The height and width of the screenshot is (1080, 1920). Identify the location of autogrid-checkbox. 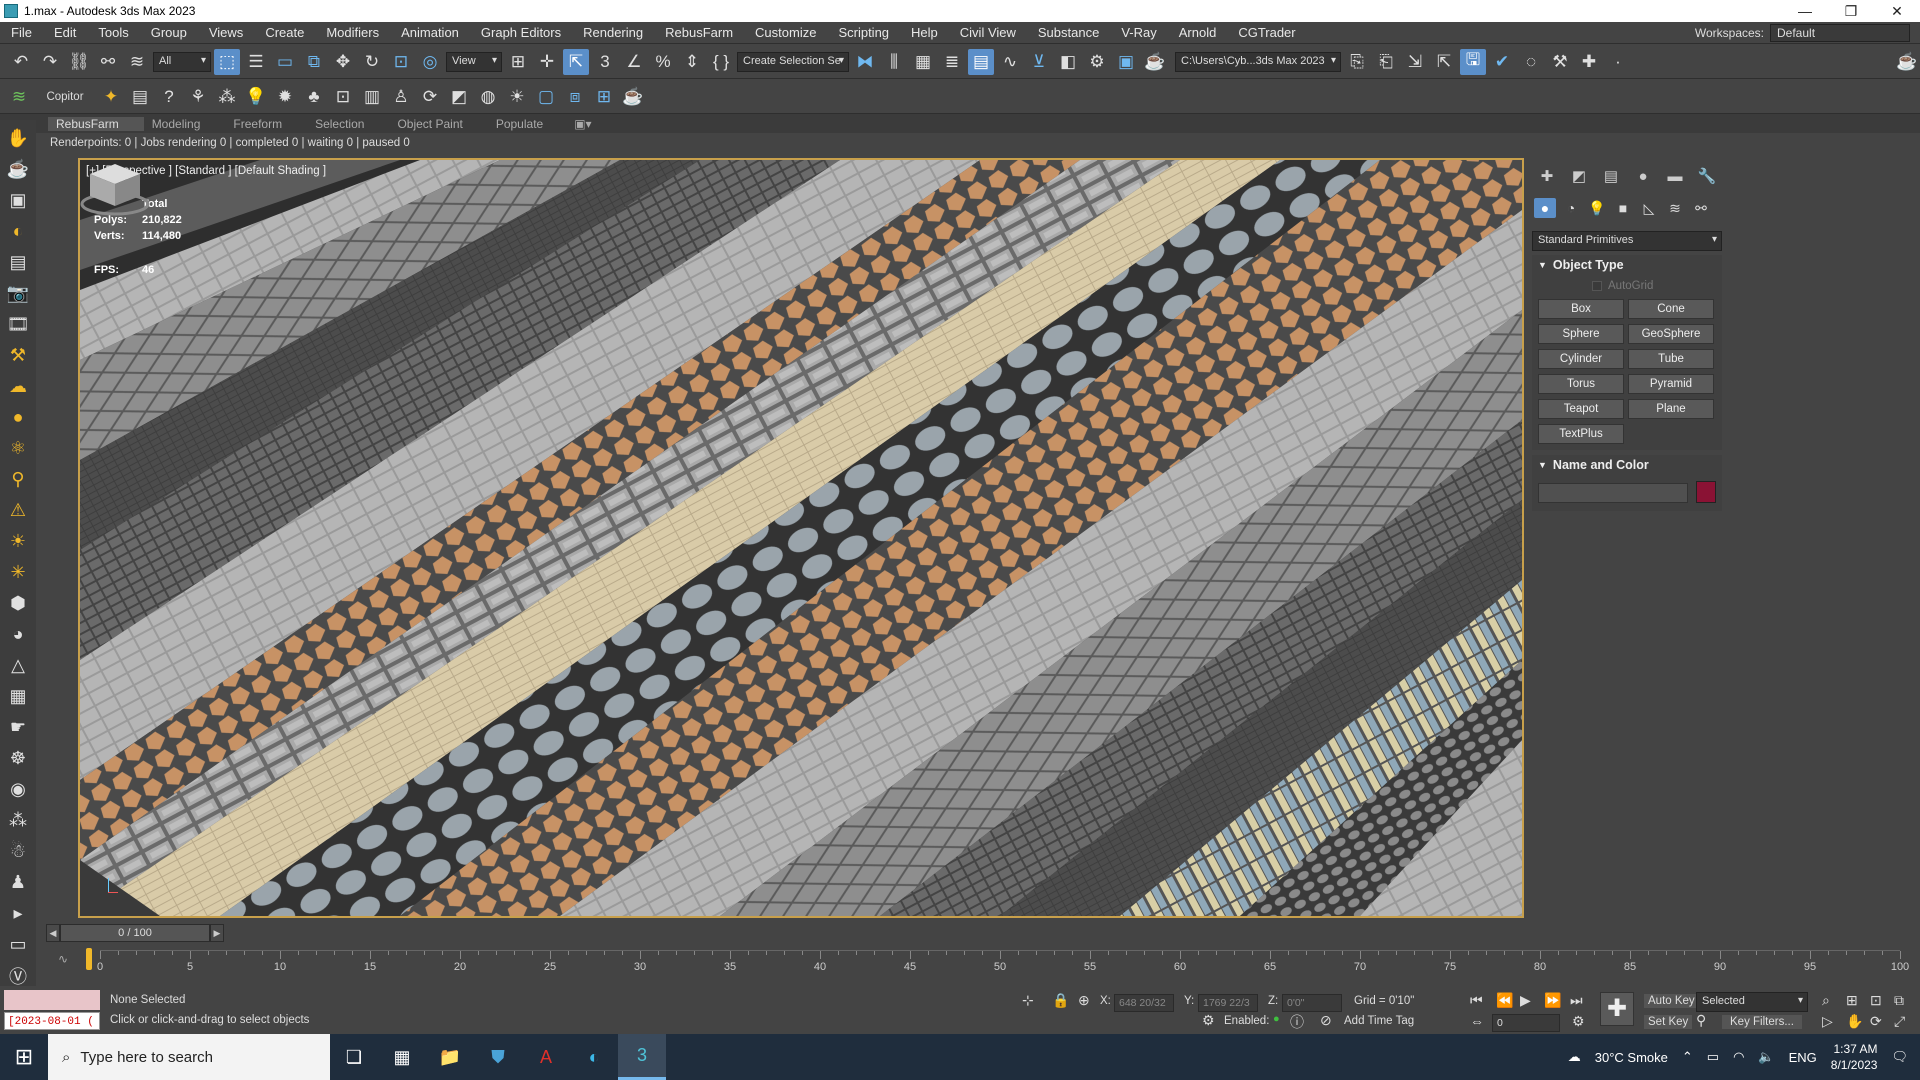
(1597, 286).